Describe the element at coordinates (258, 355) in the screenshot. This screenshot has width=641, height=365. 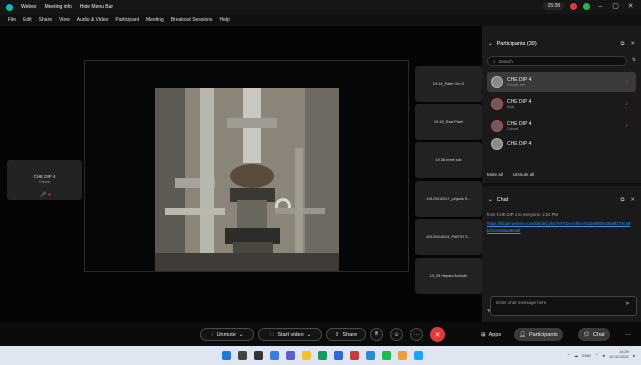
I see `task-view-icon` at that location.